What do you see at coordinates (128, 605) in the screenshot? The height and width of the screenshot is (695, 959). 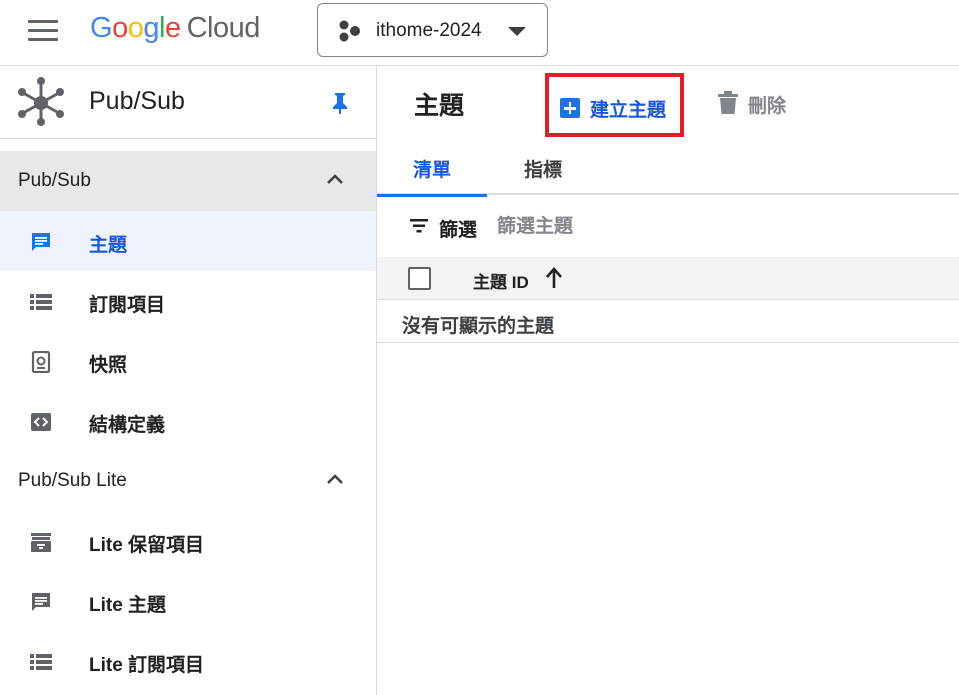 I see `sidebar-item-label: Lite 主題` at bounding box center [128, 605].